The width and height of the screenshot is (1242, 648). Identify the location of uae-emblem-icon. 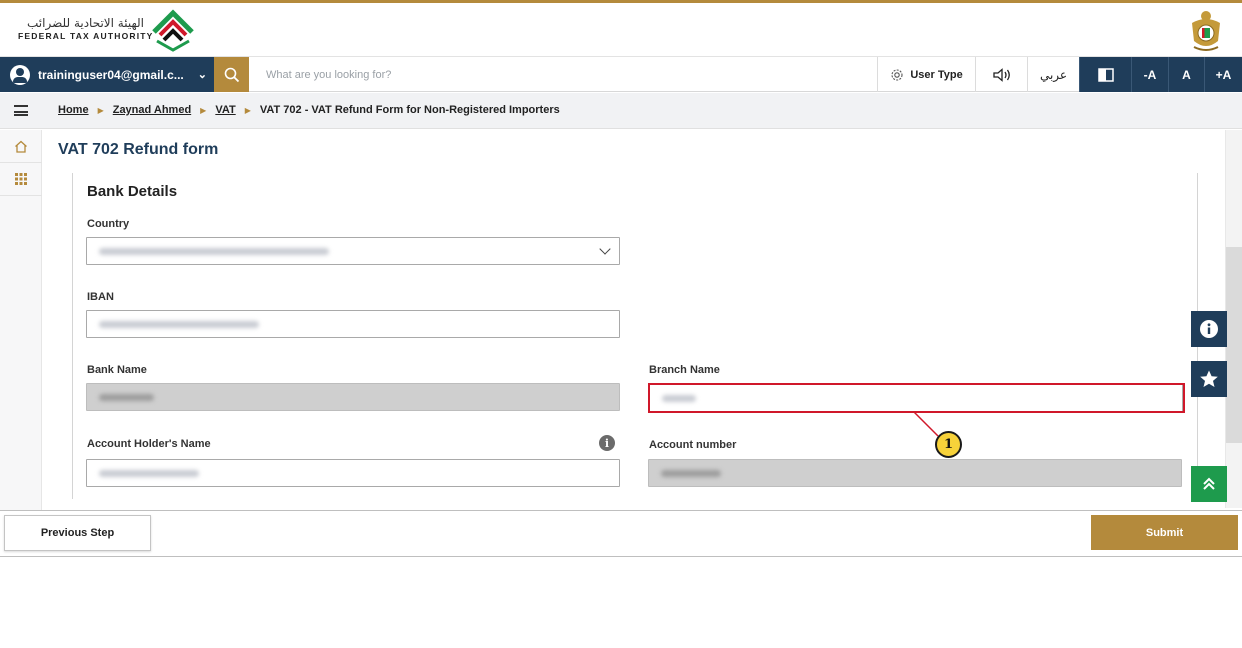
(1206, 31).